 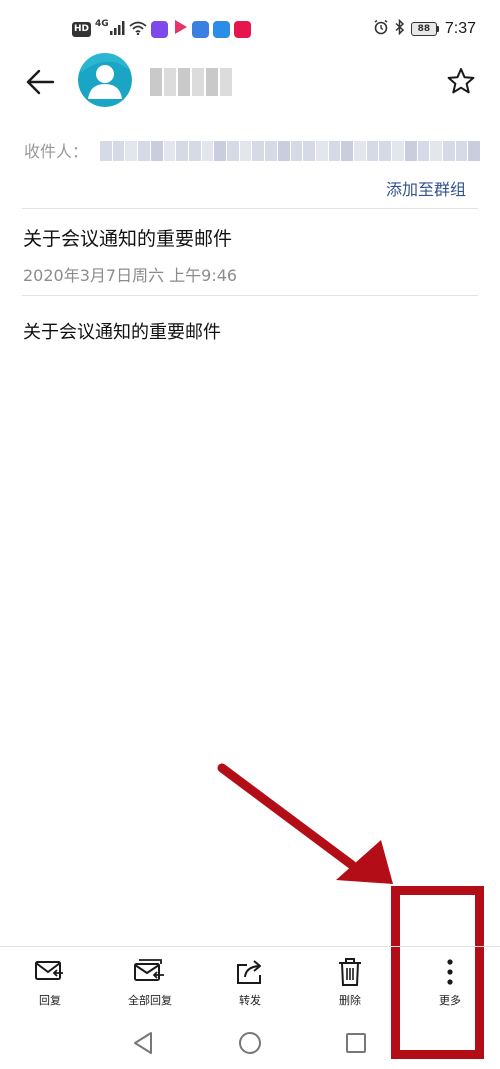 I want to click on arrow-left-icon, so click(x=40, y=82).